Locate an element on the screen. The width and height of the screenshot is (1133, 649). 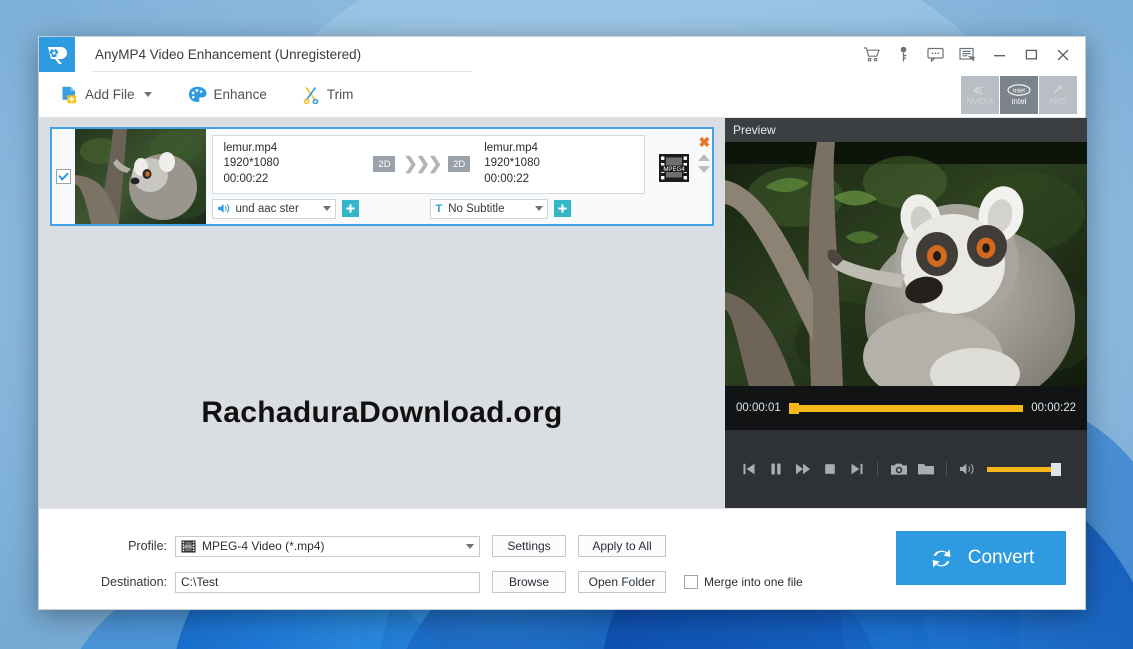
gpu-intel-button: intel intel is located at coordinates (1019, 95).